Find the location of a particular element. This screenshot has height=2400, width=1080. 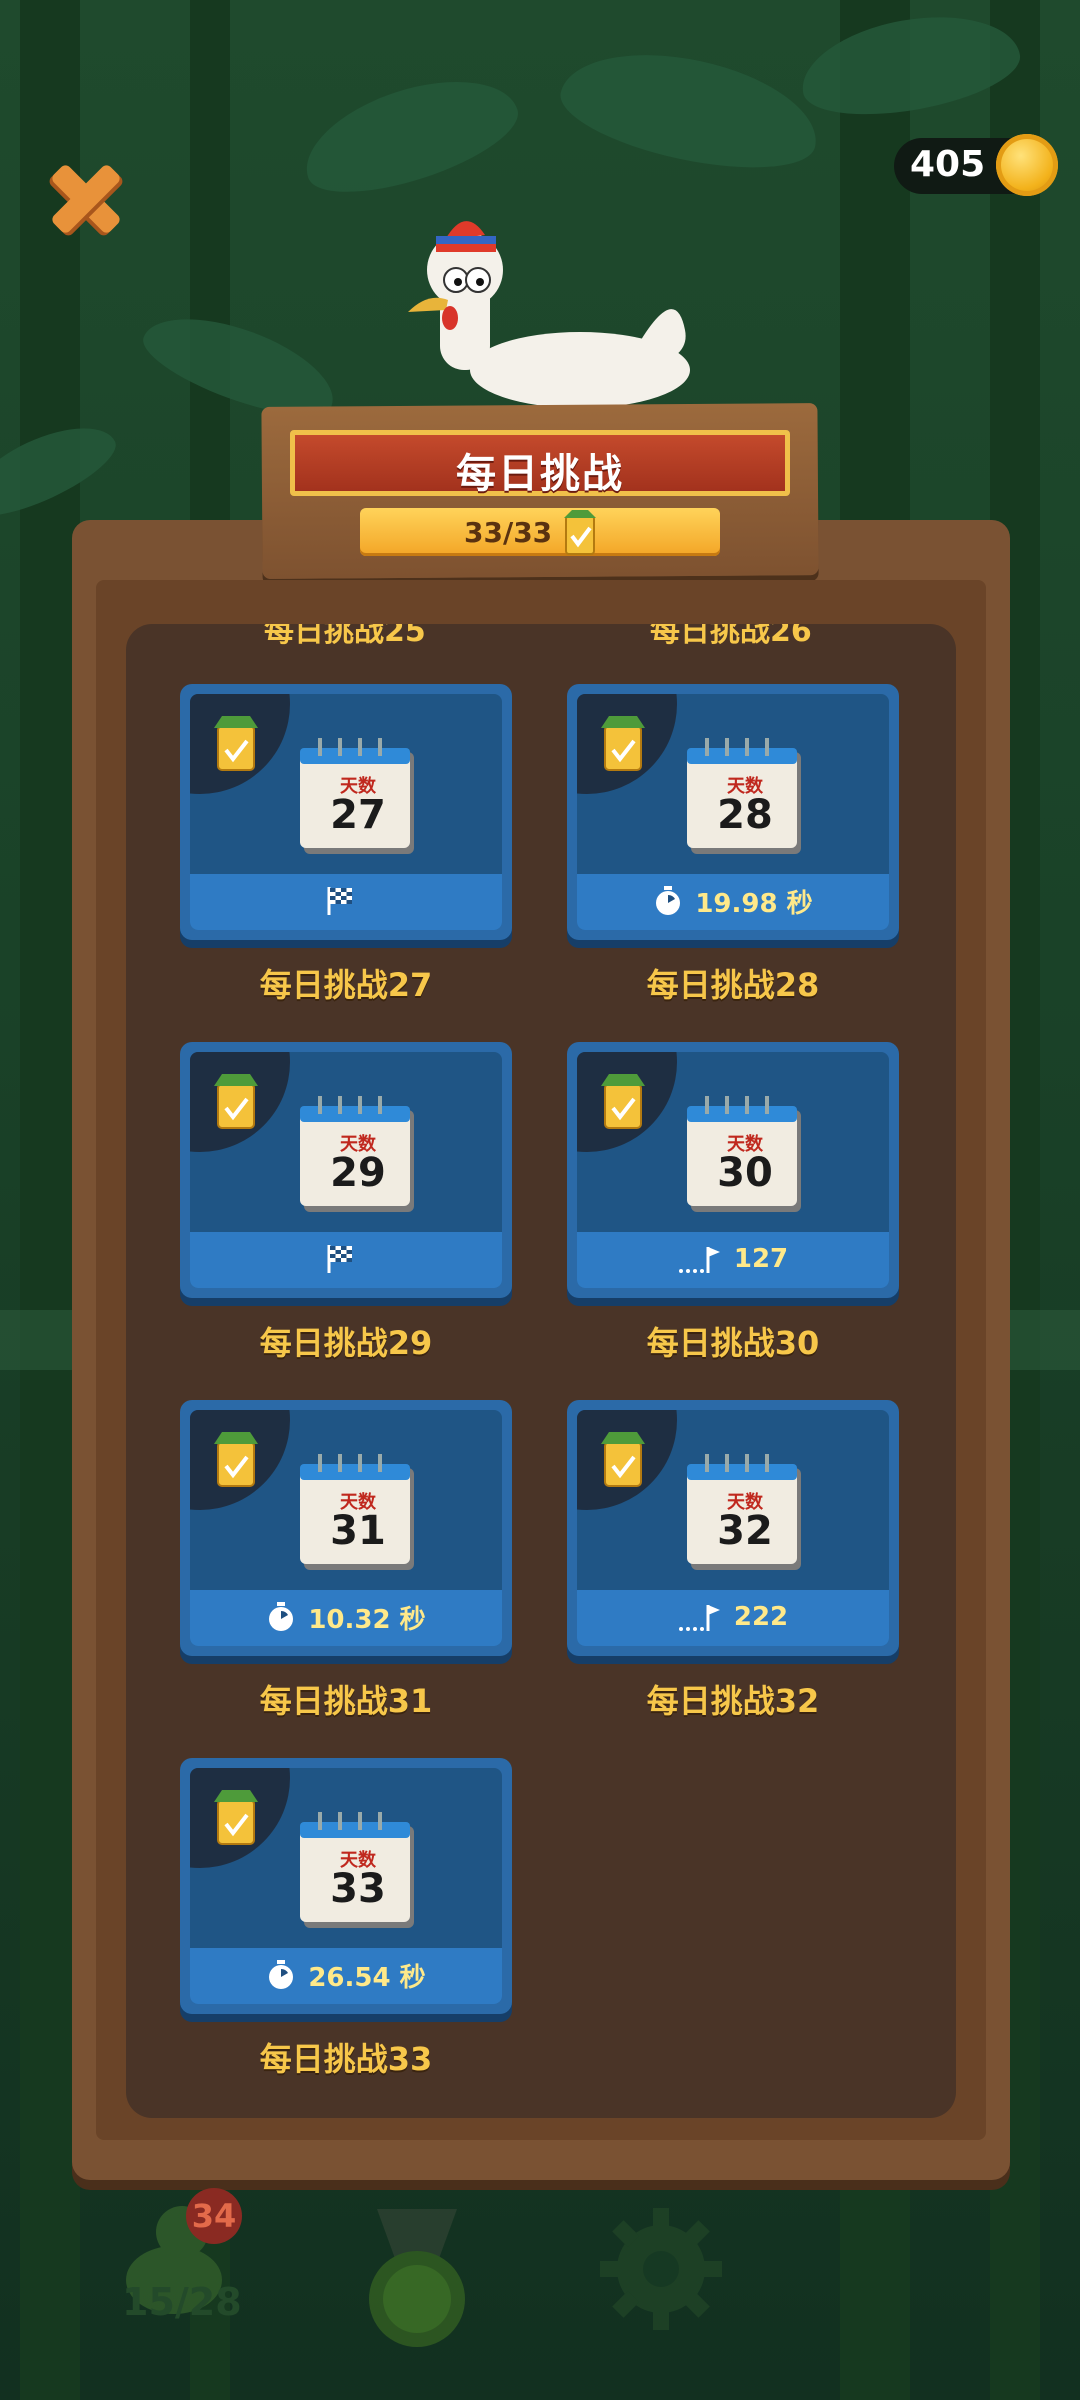

chicken-mascot-icon is located at coordinates (549, 314).